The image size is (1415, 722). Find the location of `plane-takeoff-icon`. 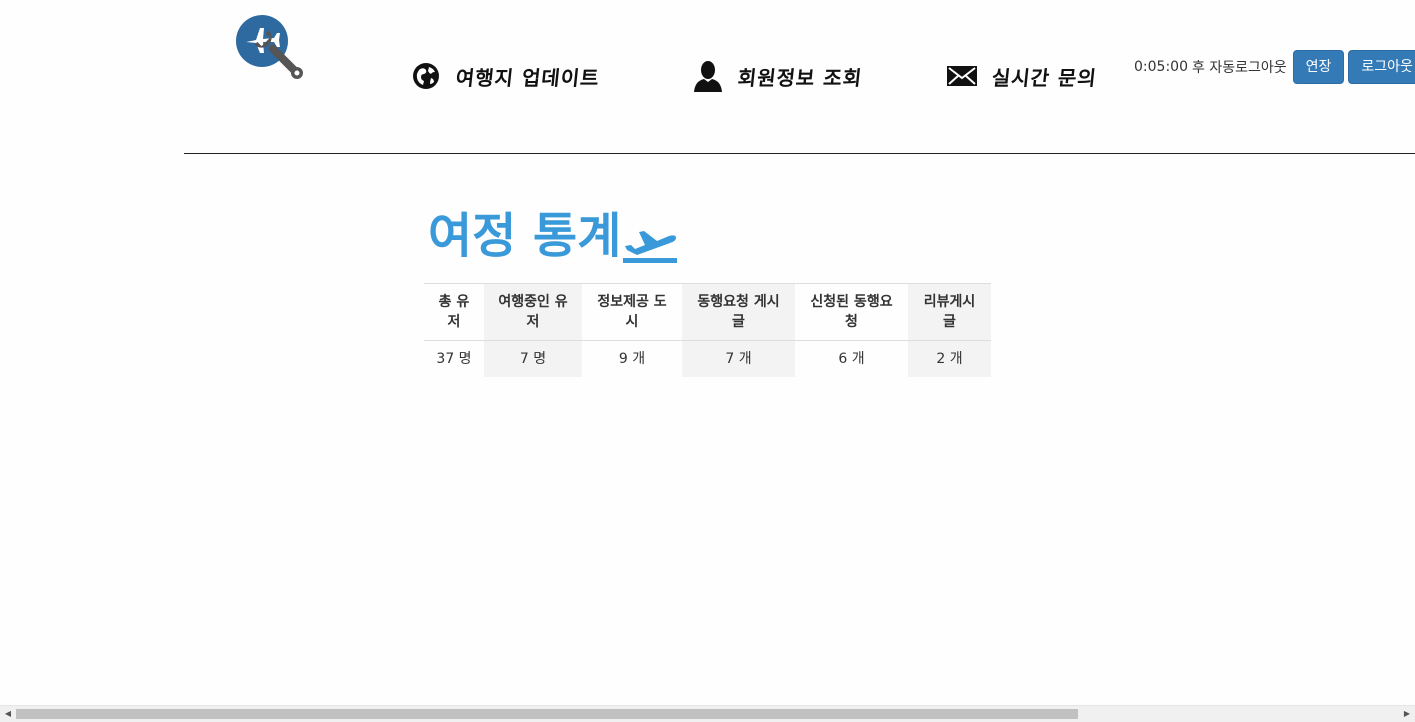

plane-takeoff-icon is located at coordinates (650, 240).